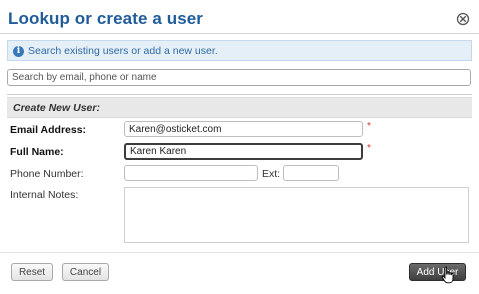 This screenshot has width=479, height=294. Describe the element at coordinates (369, 148) in the screenshot. I see `full-name-required-marker: *` at that location.